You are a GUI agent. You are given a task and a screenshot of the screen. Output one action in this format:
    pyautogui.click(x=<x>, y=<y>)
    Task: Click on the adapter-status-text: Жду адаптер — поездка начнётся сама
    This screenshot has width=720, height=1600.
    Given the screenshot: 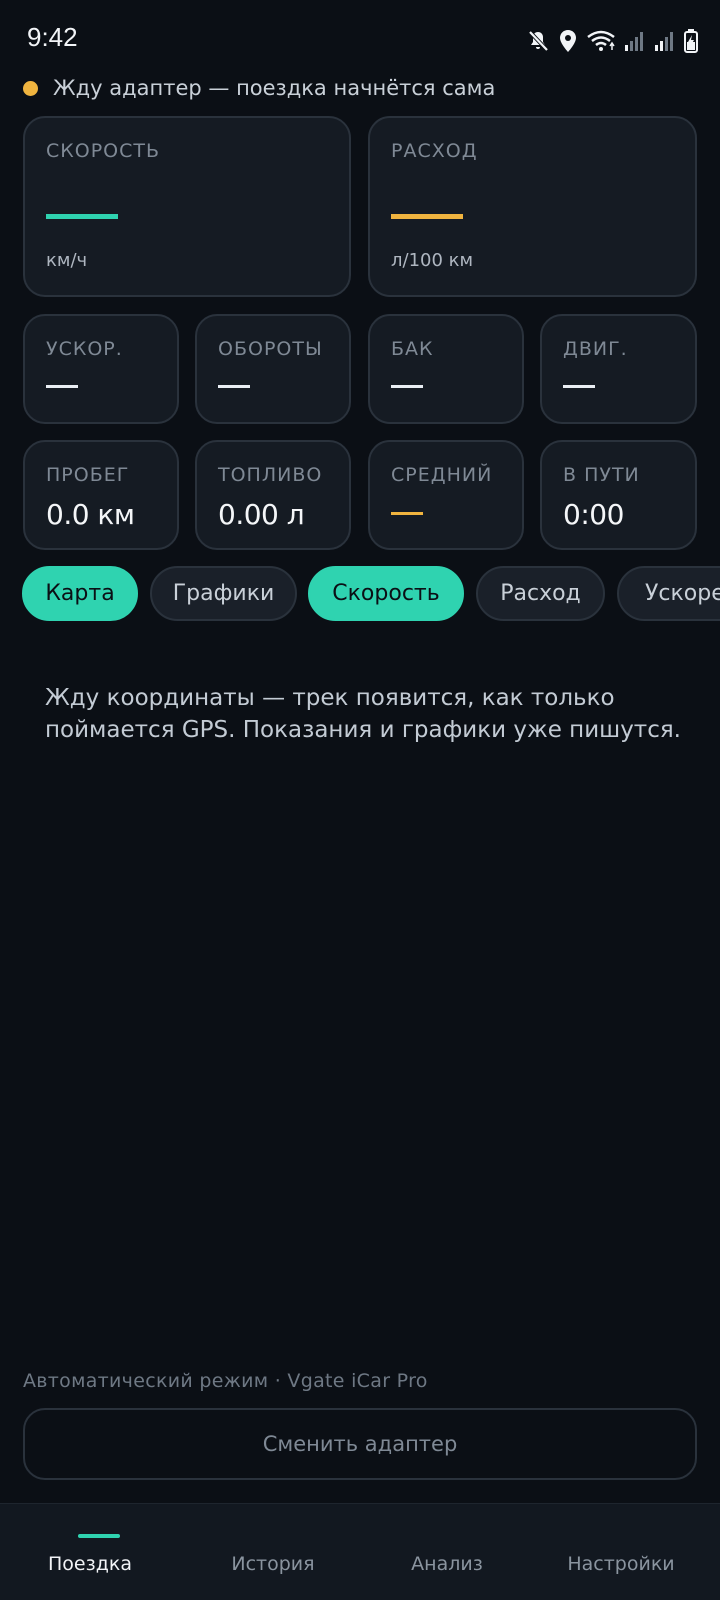 What is the action you would take?
    pyautogui.click(x=274, y=88)
    